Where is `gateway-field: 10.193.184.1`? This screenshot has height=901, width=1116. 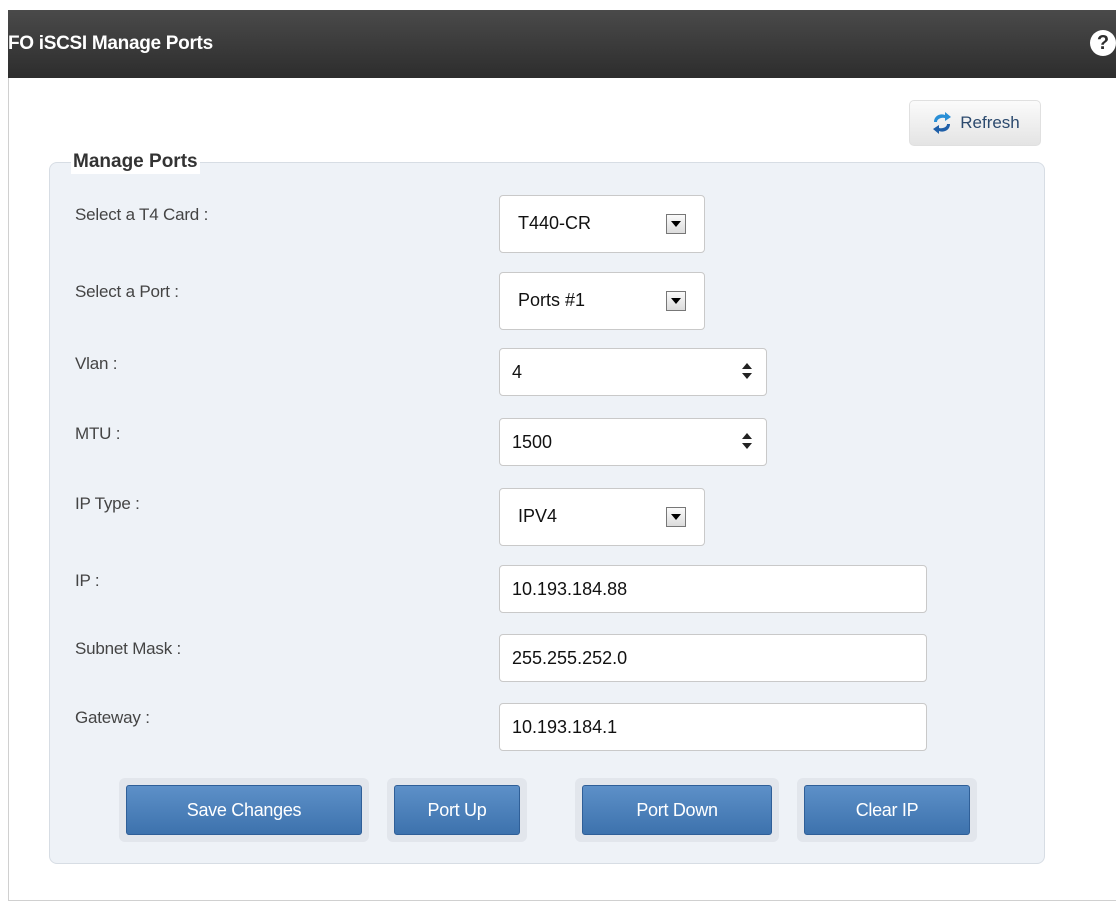 gateway-field: 10.193.184.1 is located at coordinates (713, 727).